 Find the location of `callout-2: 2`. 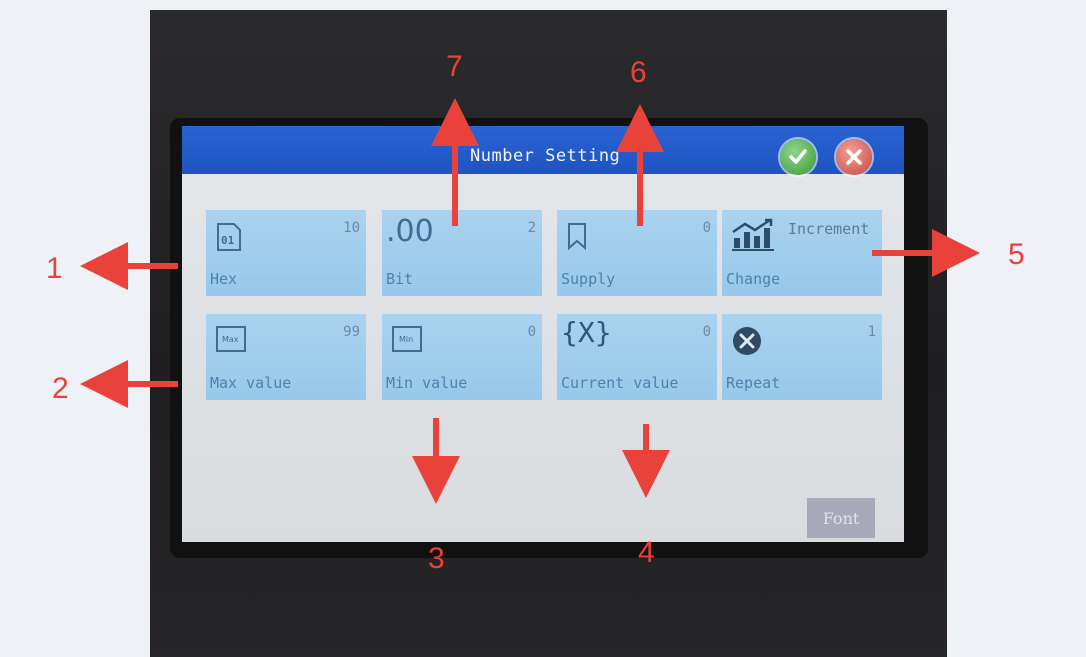

callout-2: 2 is located at coordinates (60, 388).